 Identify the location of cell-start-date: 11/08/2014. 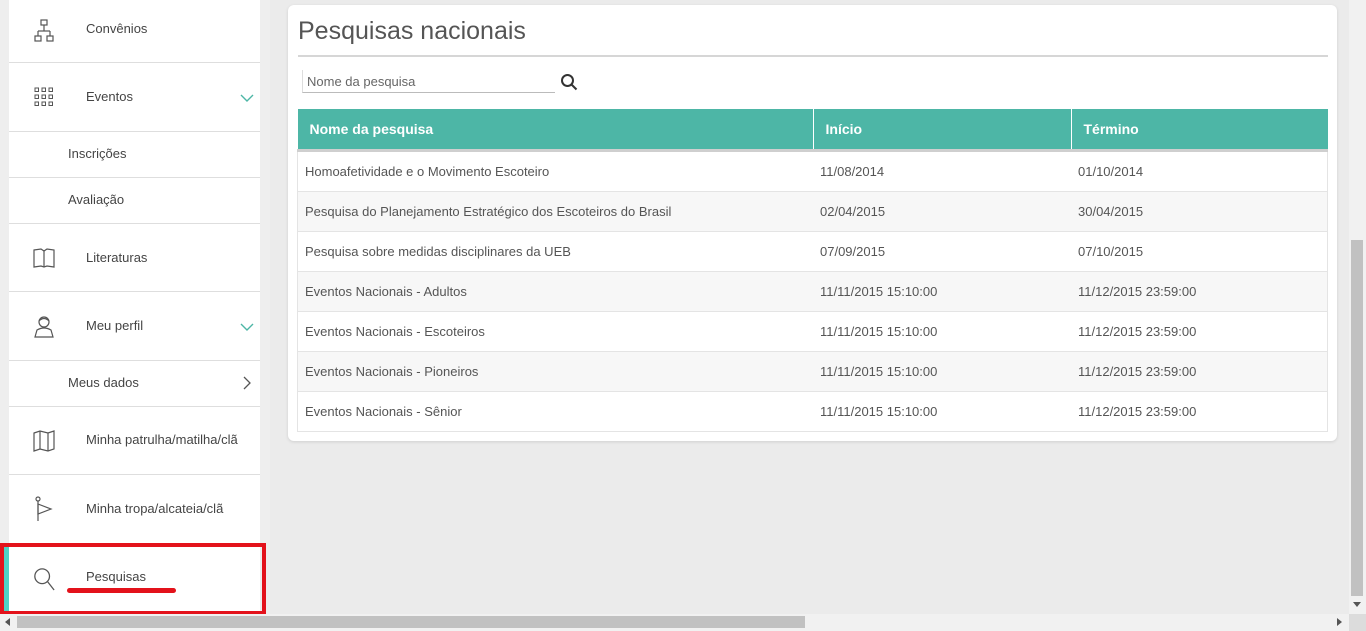
(942, 171).